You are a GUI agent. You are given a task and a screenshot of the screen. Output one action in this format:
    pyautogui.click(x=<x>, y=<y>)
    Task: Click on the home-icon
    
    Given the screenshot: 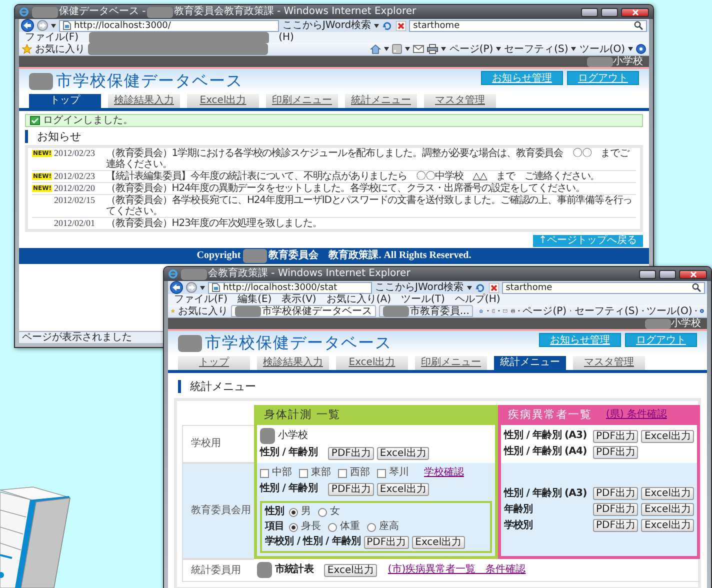 What is the action you would take?
    pyautogui.click(x=376, y=49)
    